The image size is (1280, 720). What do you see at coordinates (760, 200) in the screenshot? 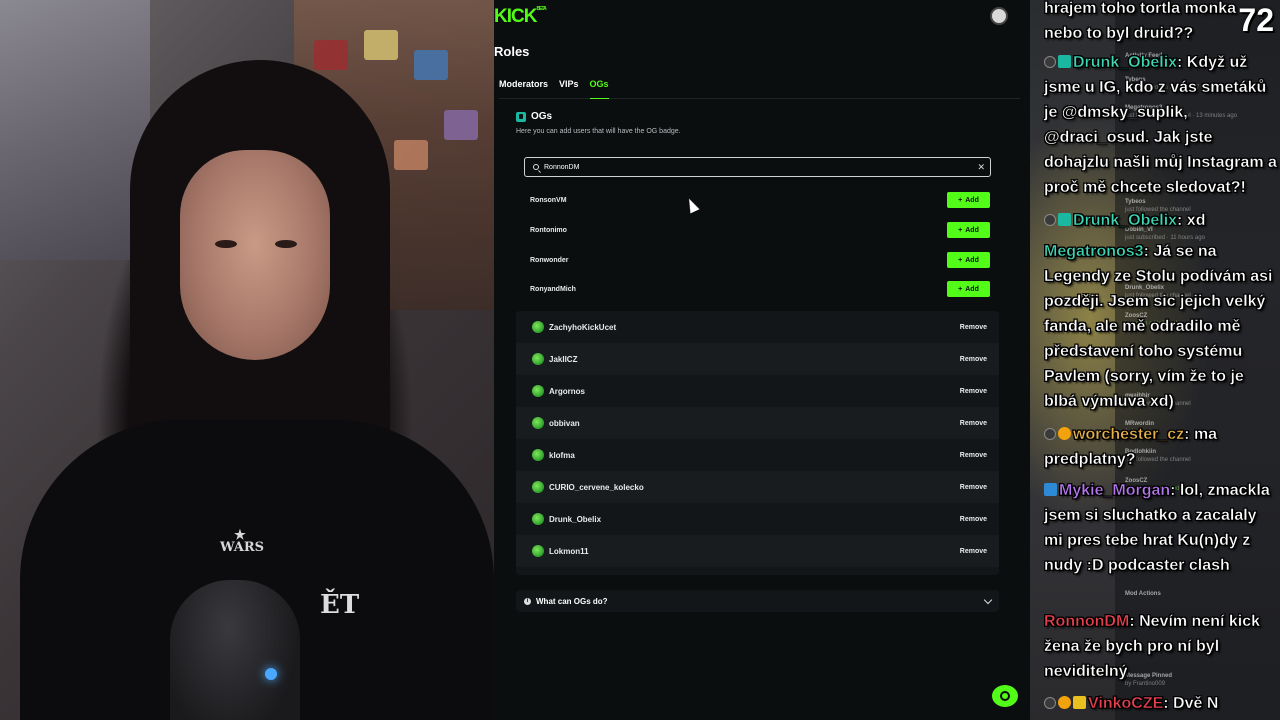
I see `search-result: RonsonVM + Add` at bounding box center [760, 200].